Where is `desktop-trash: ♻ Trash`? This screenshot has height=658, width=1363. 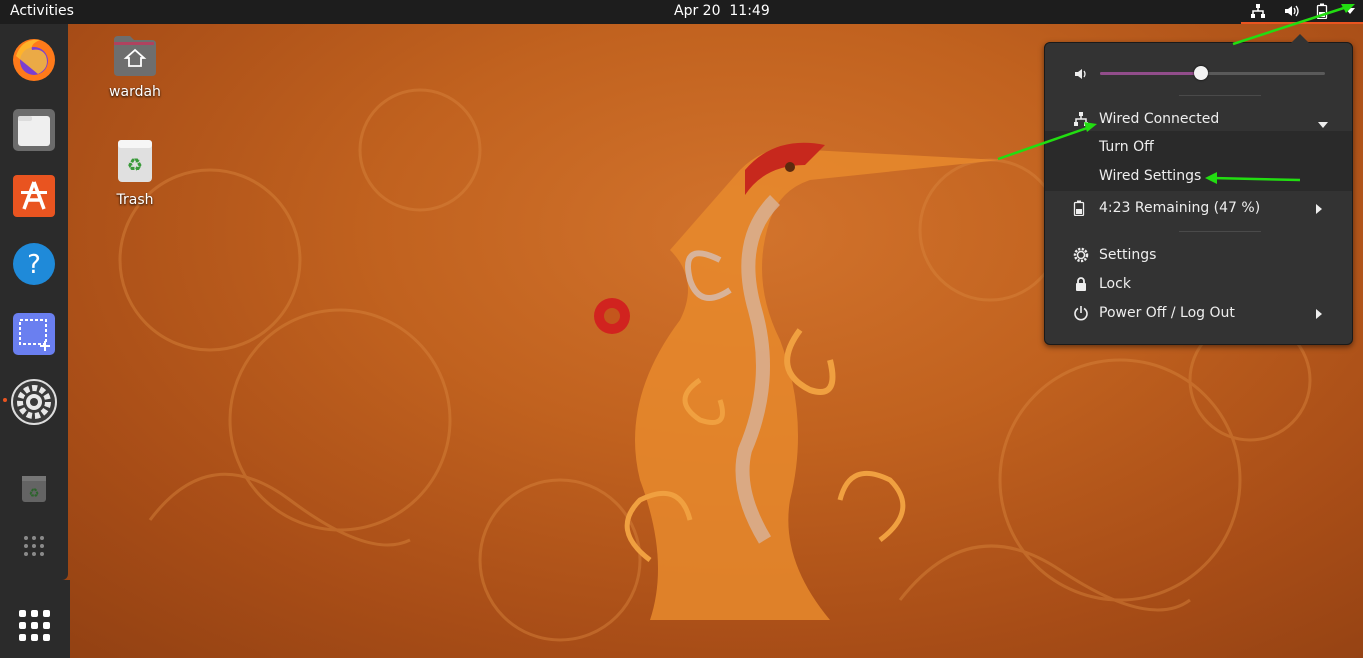 desktop-trash: ♻ Trash is located at coordinates (135, 173).